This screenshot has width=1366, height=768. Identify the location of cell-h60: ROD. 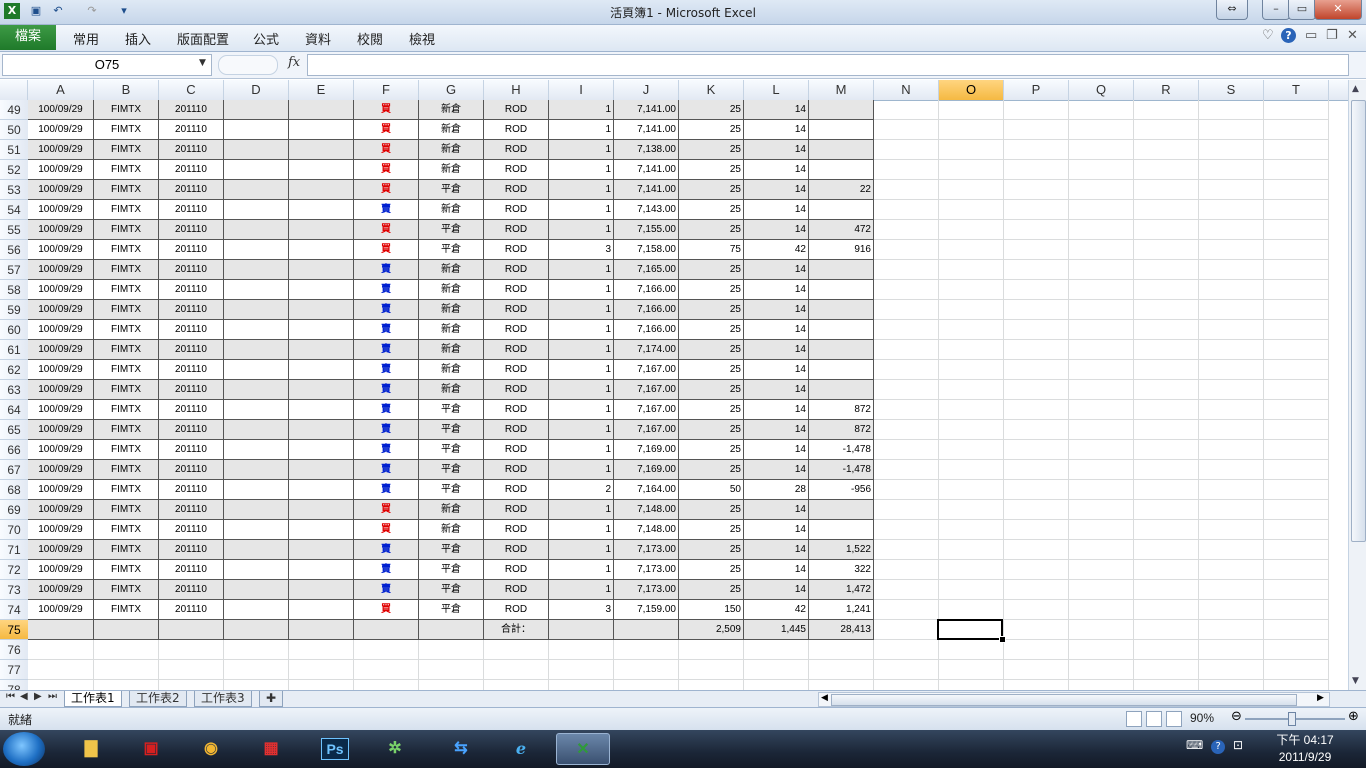
(516, 330).